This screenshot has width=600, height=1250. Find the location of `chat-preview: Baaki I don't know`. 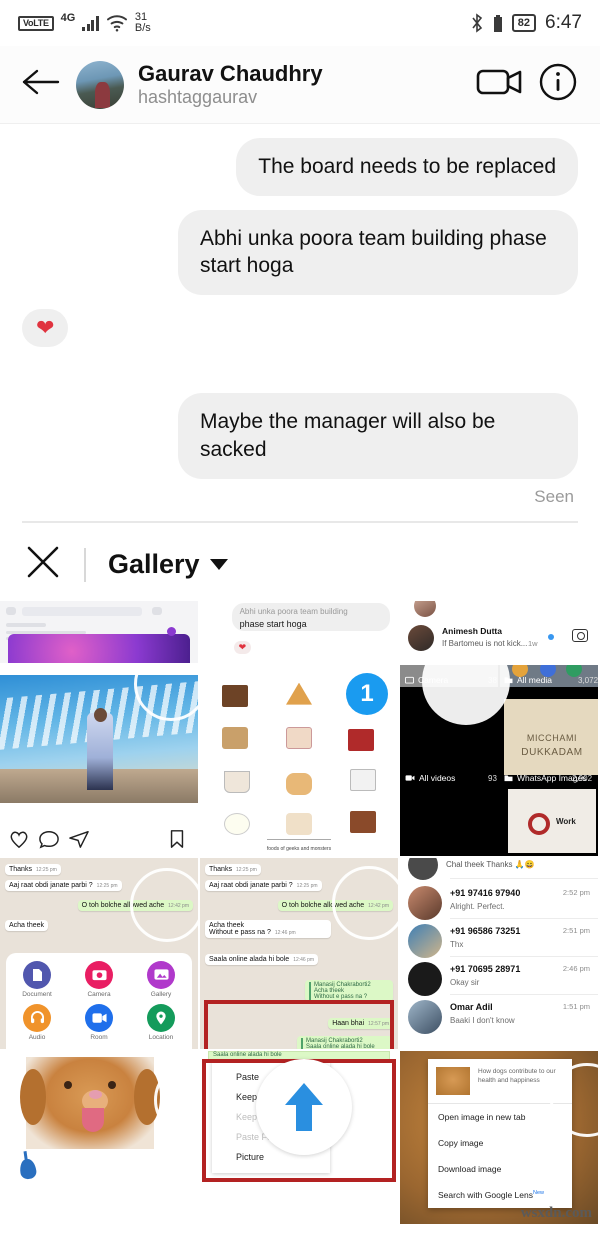

chat-preview: Baaki I don't know is located at coordinates (482, 1020).